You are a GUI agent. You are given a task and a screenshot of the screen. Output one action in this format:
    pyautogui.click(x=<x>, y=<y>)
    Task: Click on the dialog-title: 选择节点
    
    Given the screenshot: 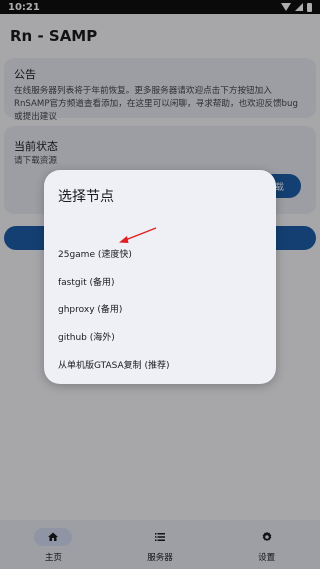 What is the action you would take?
    pyautogui.click(x=86, y=197)
    